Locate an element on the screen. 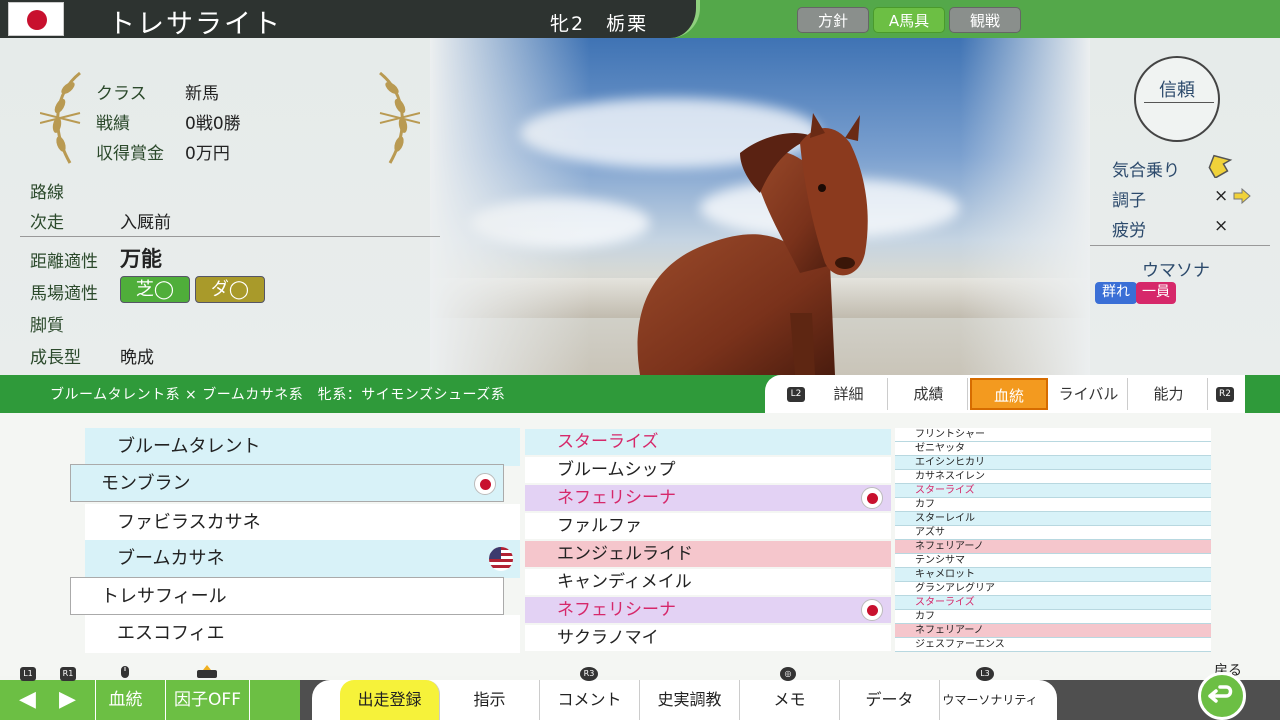 The image size is (1280, 720). pedigree-g3-3: ネフェリシーナ is located at coordinates (708, 498).